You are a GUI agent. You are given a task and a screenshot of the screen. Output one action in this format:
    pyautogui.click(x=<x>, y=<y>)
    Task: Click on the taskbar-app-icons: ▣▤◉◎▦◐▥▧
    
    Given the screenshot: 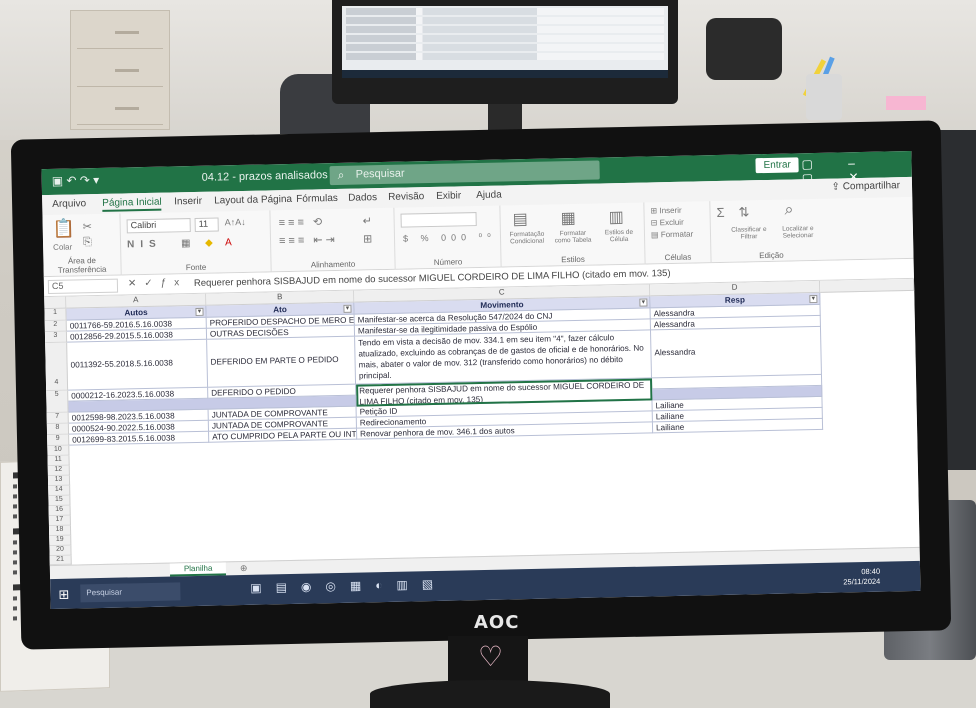 What is the action you would take?
    pyautogui.click(x=348, y=586)
    